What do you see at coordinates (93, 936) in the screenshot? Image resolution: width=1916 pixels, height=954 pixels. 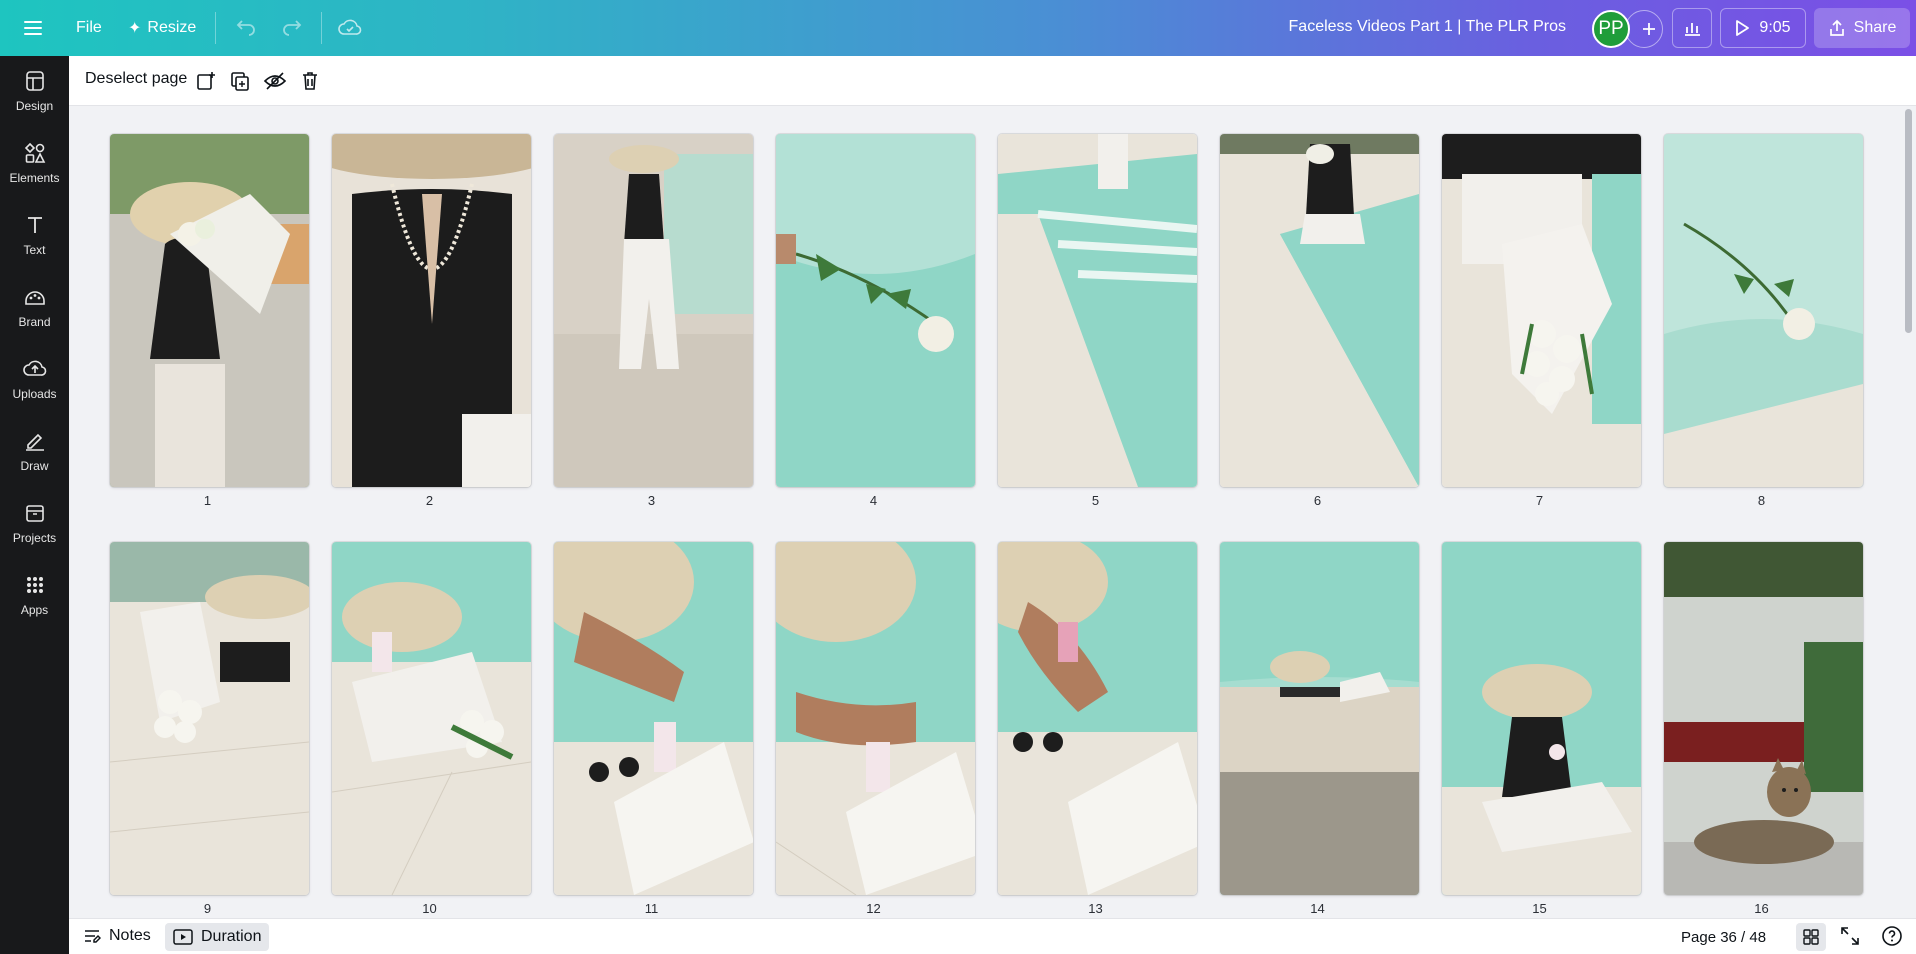 I see `notes-icon` at bounding box center [93, 936].